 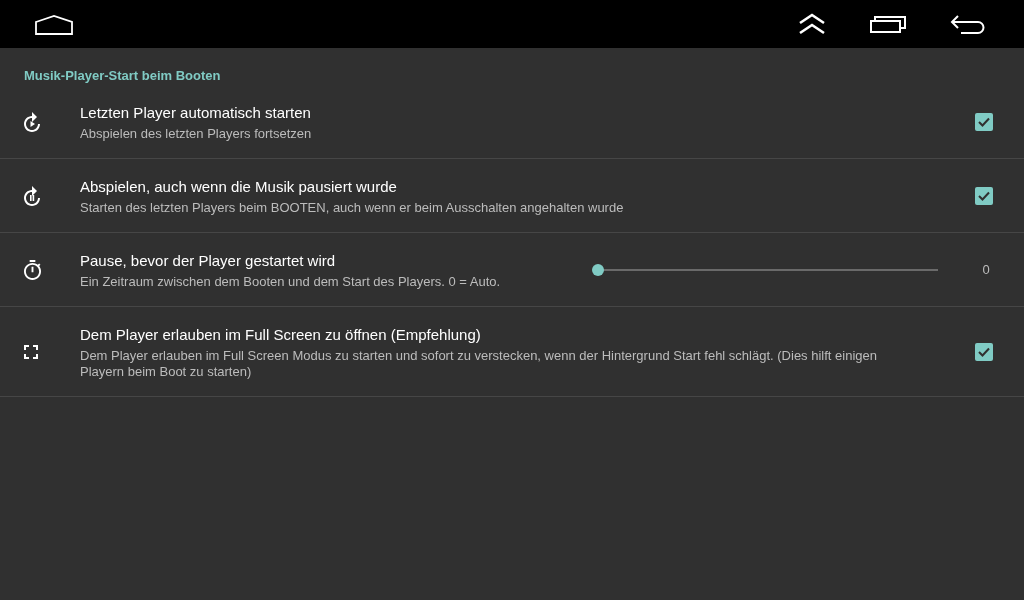 I want to click on back-button, so click(x=968, y=24).